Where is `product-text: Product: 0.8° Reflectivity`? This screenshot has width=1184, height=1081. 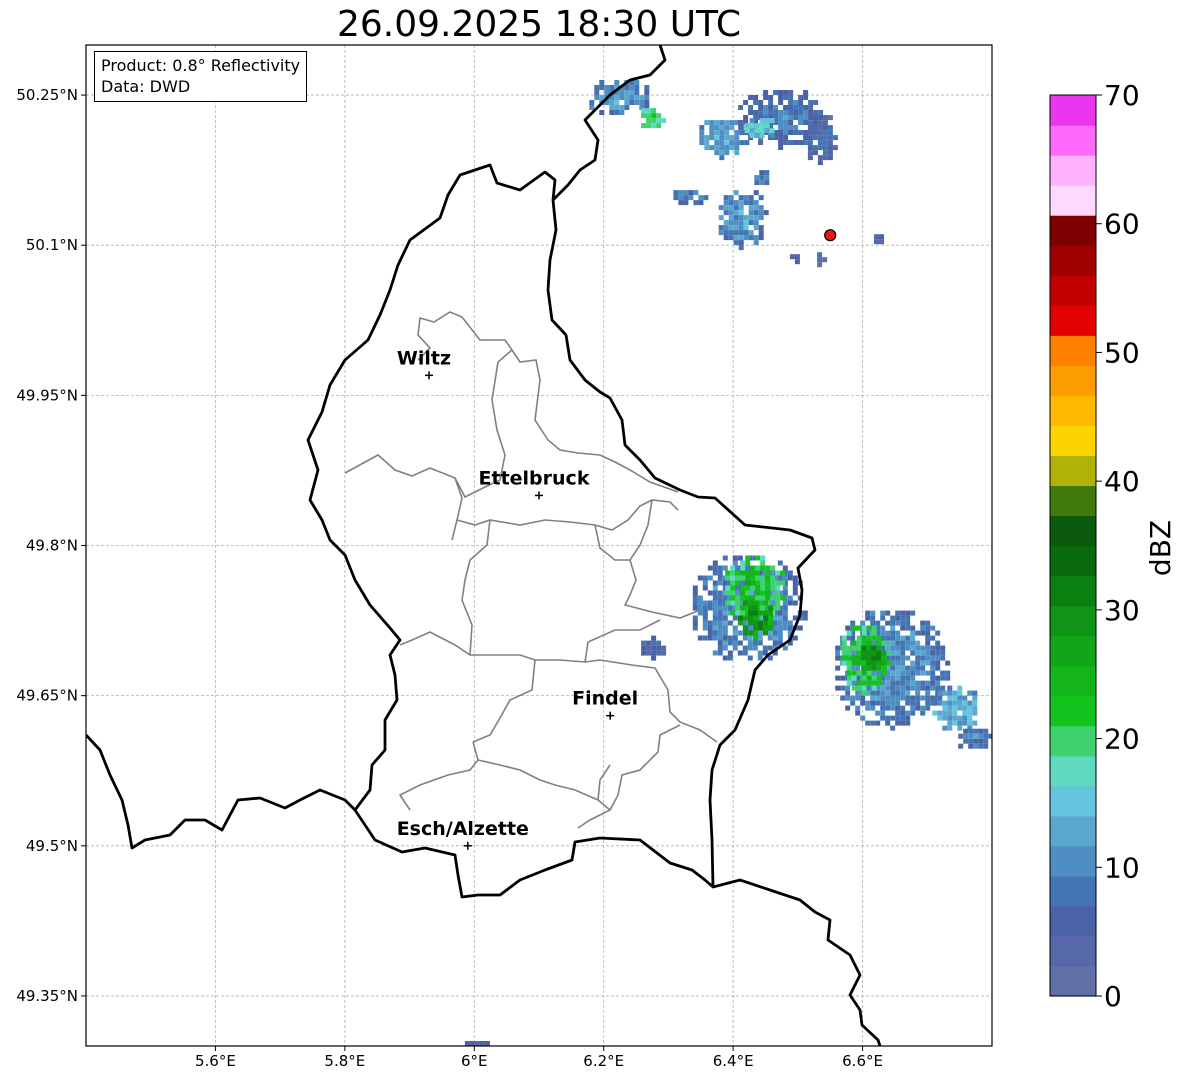 product-text: Product: 0.8° Reflectivity is located at coordinates (201, 65).